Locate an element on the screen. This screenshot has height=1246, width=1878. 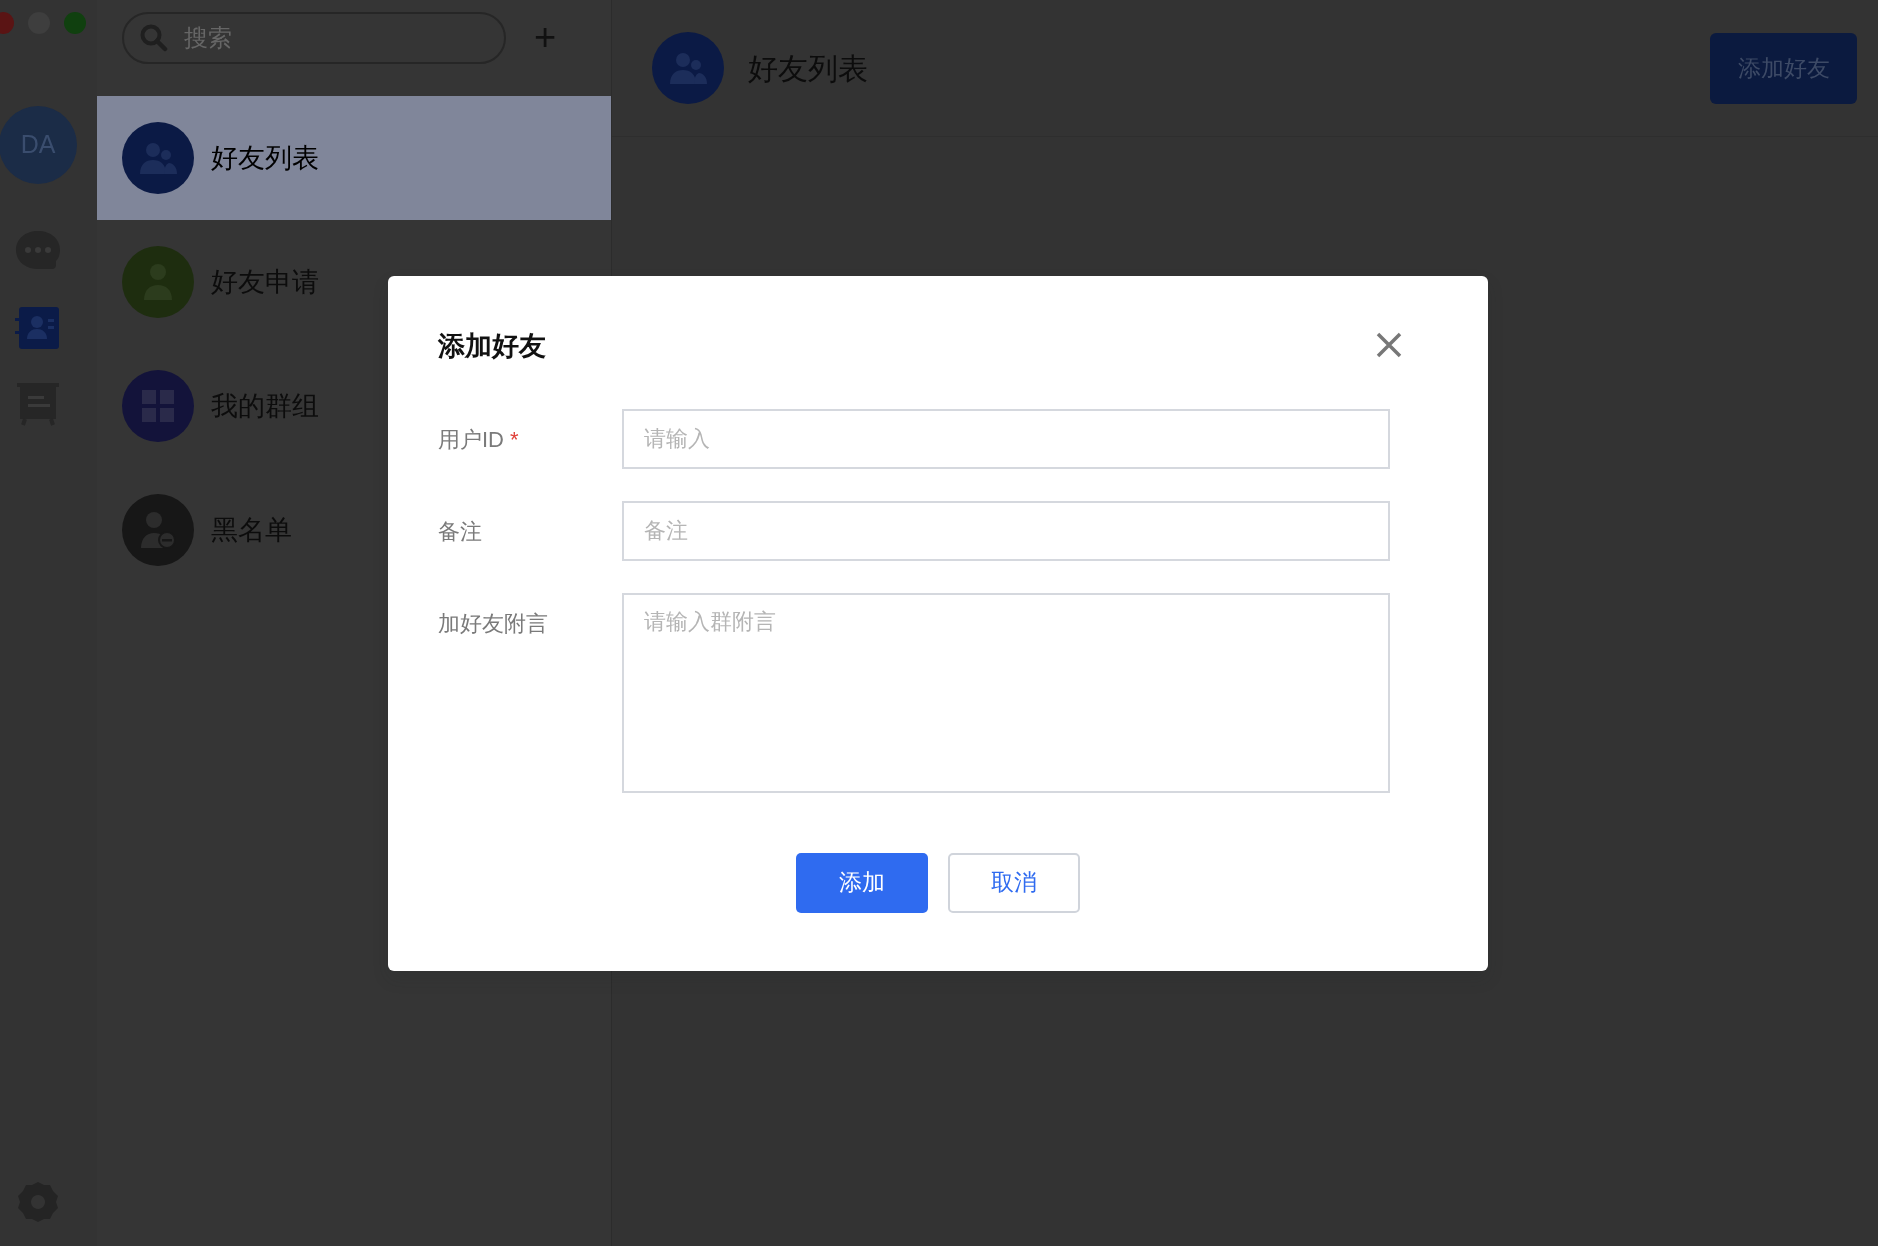
field-label: 加好友附言 is located at coordinates (493, 623).